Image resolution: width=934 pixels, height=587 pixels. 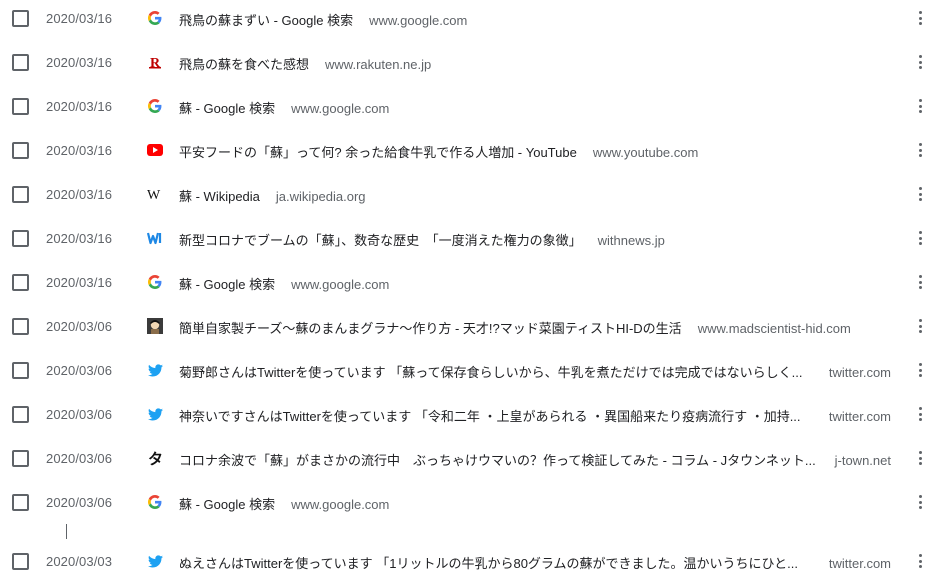 I want to click on entry-link: 飛鳥の蘇まずい - Google 検索 www.google.com, so click(x=535, y=19).